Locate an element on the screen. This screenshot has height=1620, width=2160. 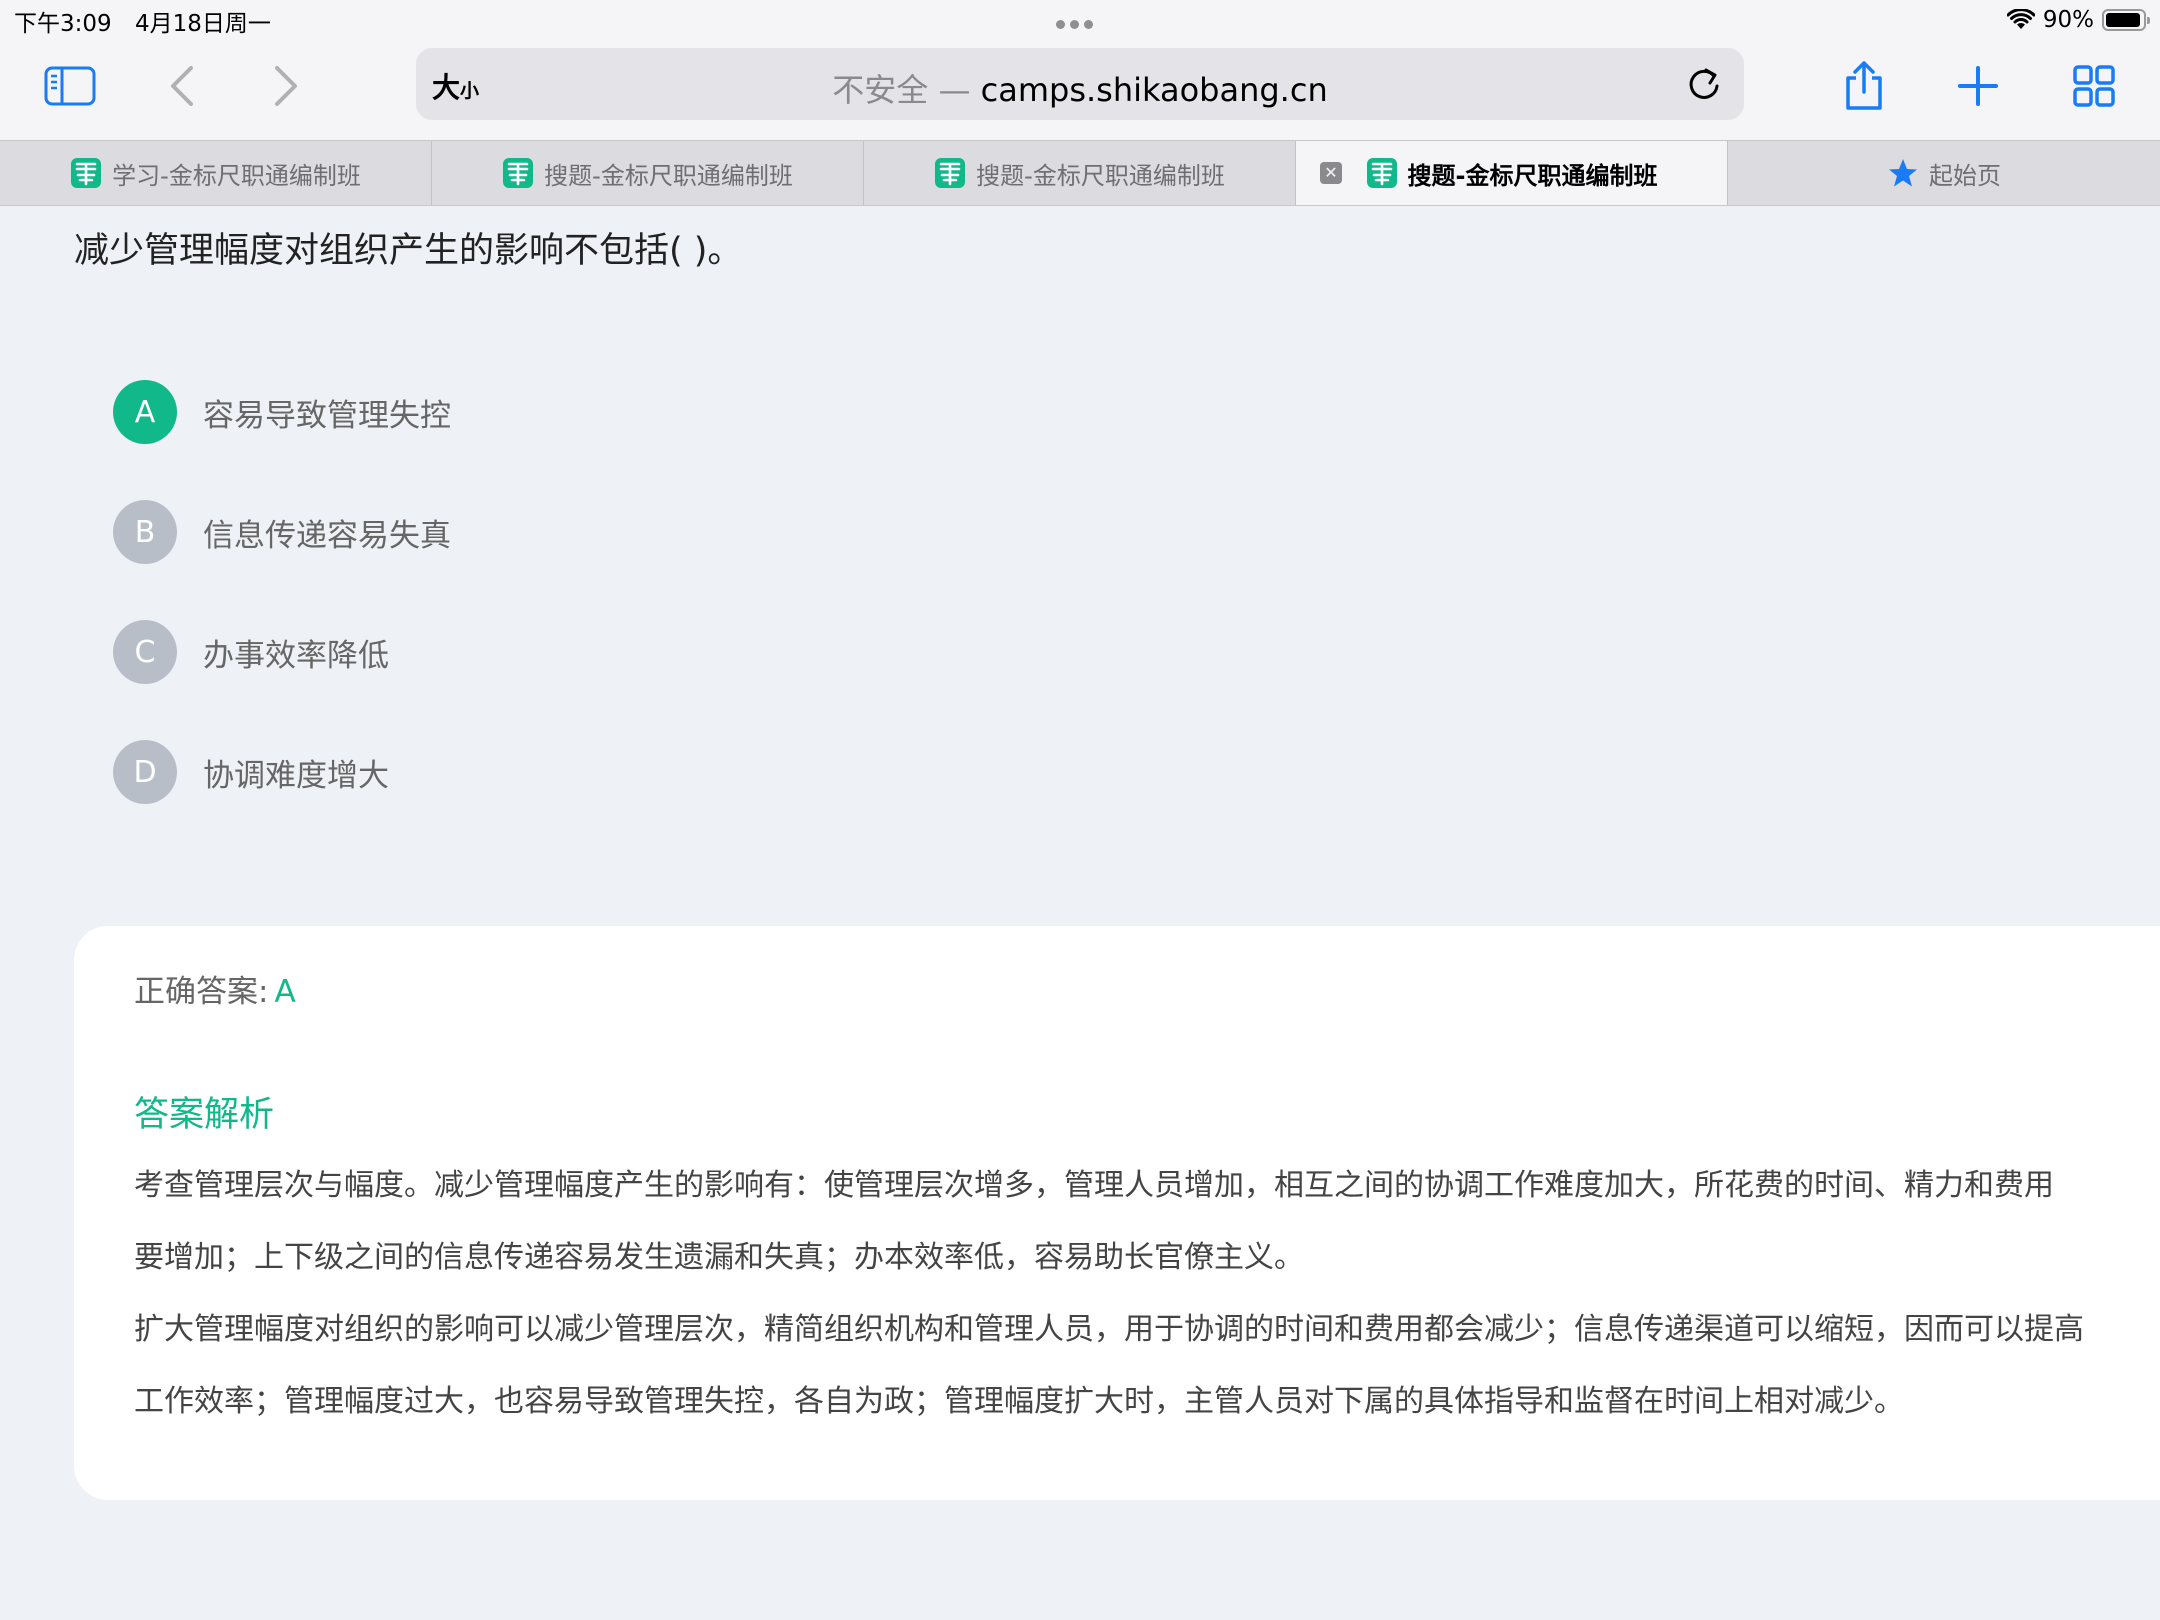
option-a: A 容易导致管理失控 is located at coordinates (282, 412).